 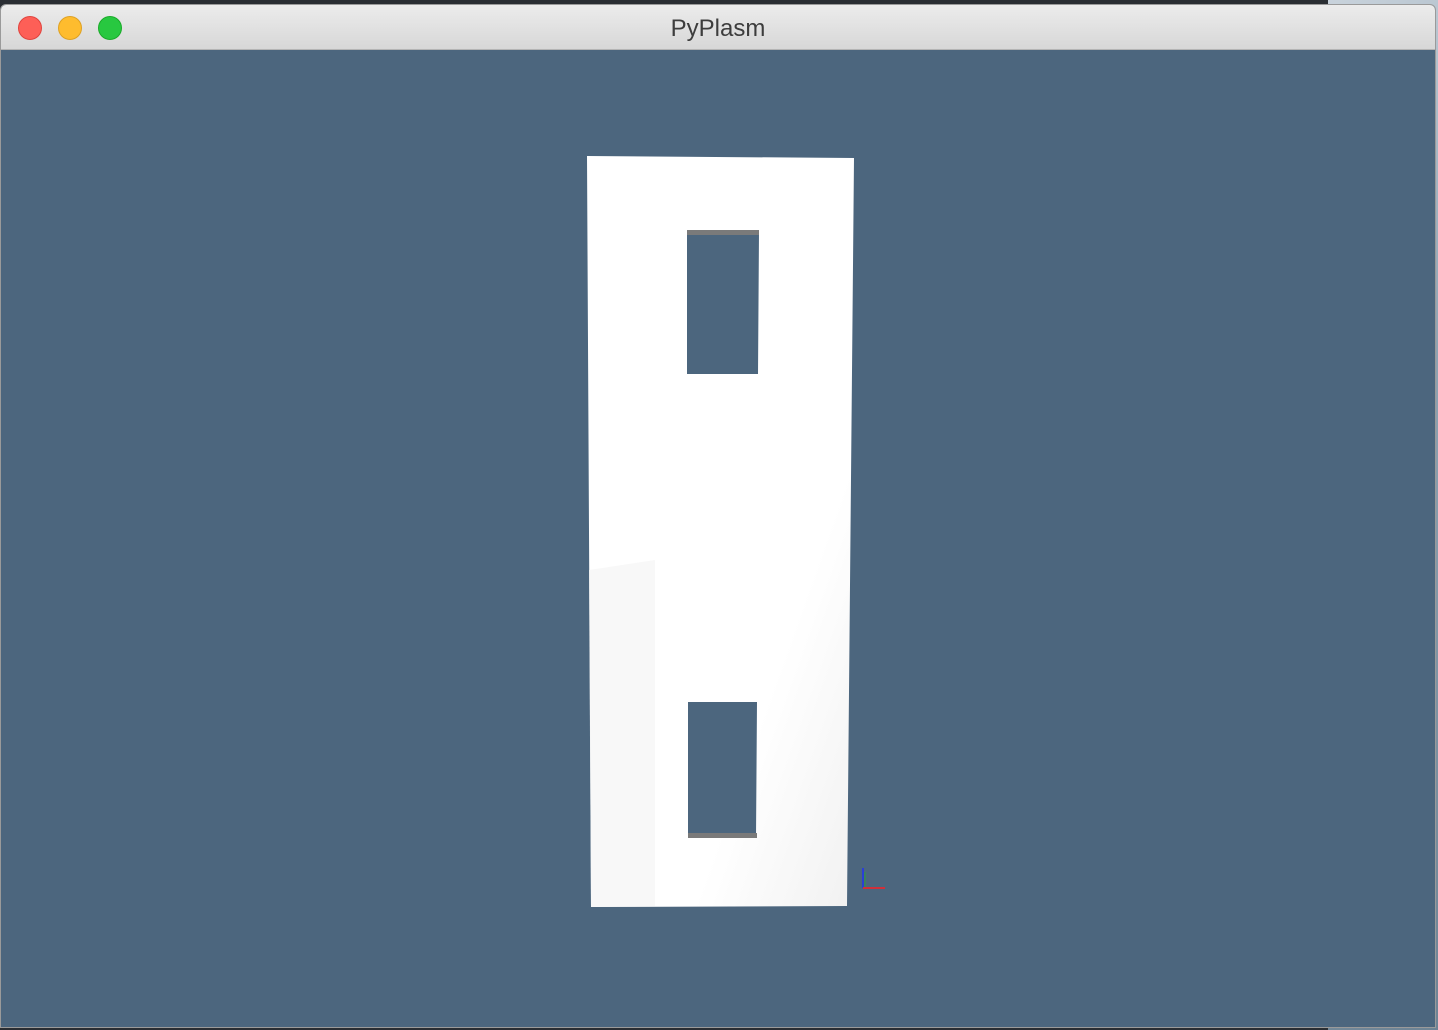 What do you see at coordinates (722, 835) in the screenshot?
I see `bottom-window-sill` at bounding box center [722, 835].